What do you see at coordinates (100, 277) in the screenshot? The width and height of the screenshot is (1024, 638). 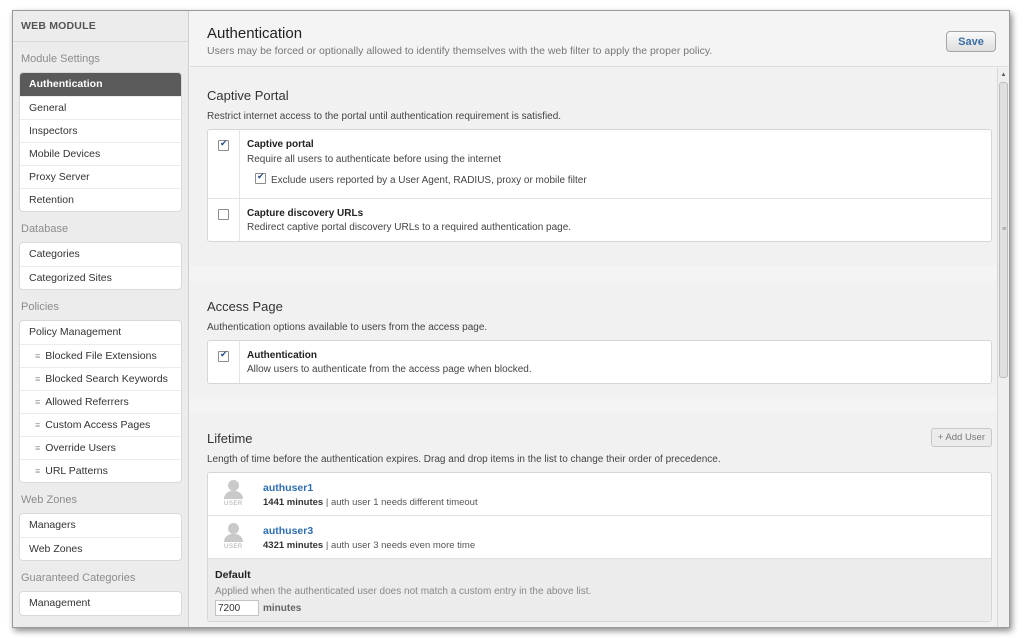 I see `sidebar-item-categorized-sites: Categorized Sites` at bounding box center [100, 277].